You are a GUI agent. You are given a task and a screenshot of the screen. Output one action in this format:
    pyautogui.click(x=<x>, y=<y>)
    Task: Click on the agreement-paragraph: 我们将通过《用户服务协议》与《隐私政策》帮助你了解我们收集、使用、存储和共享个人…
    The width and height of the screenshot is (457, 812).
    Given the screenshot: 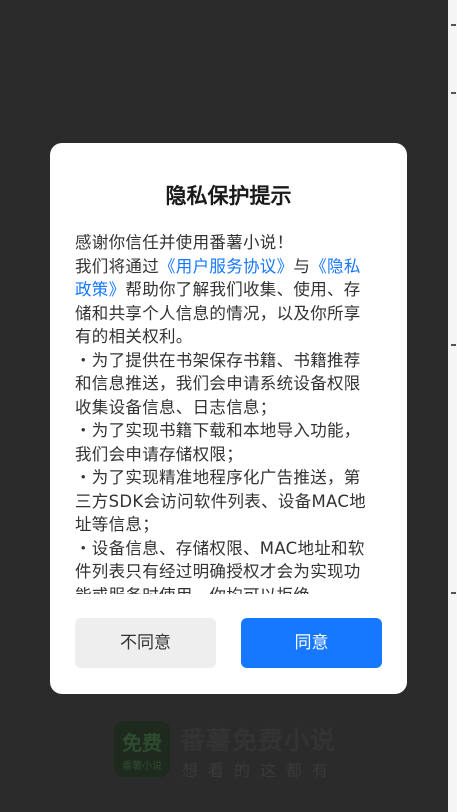 What is the action you would take?
    pyautogui.click(x=225, y=302)
    